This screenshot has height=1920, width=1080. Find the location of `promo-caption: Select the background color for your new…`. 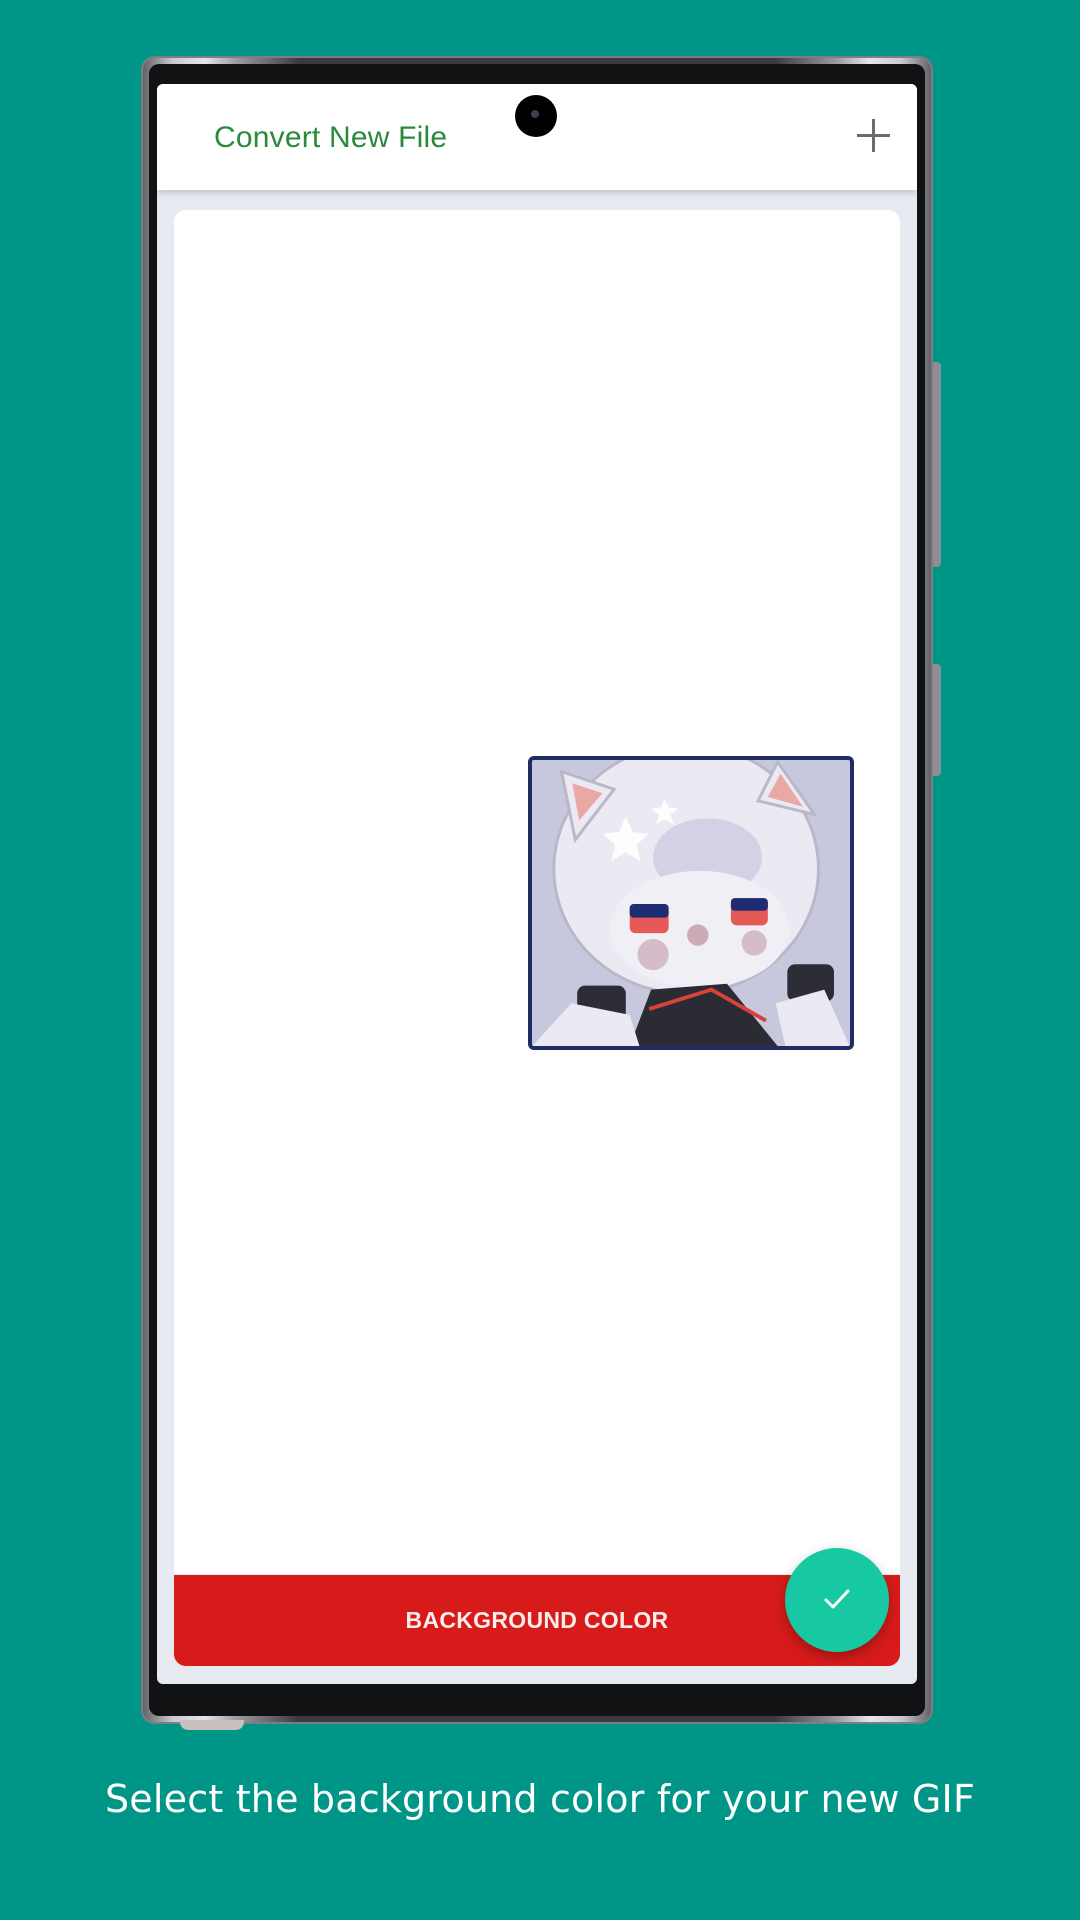

promo-caption: Select the background color for your new… is located at coordinates (540, 1799).